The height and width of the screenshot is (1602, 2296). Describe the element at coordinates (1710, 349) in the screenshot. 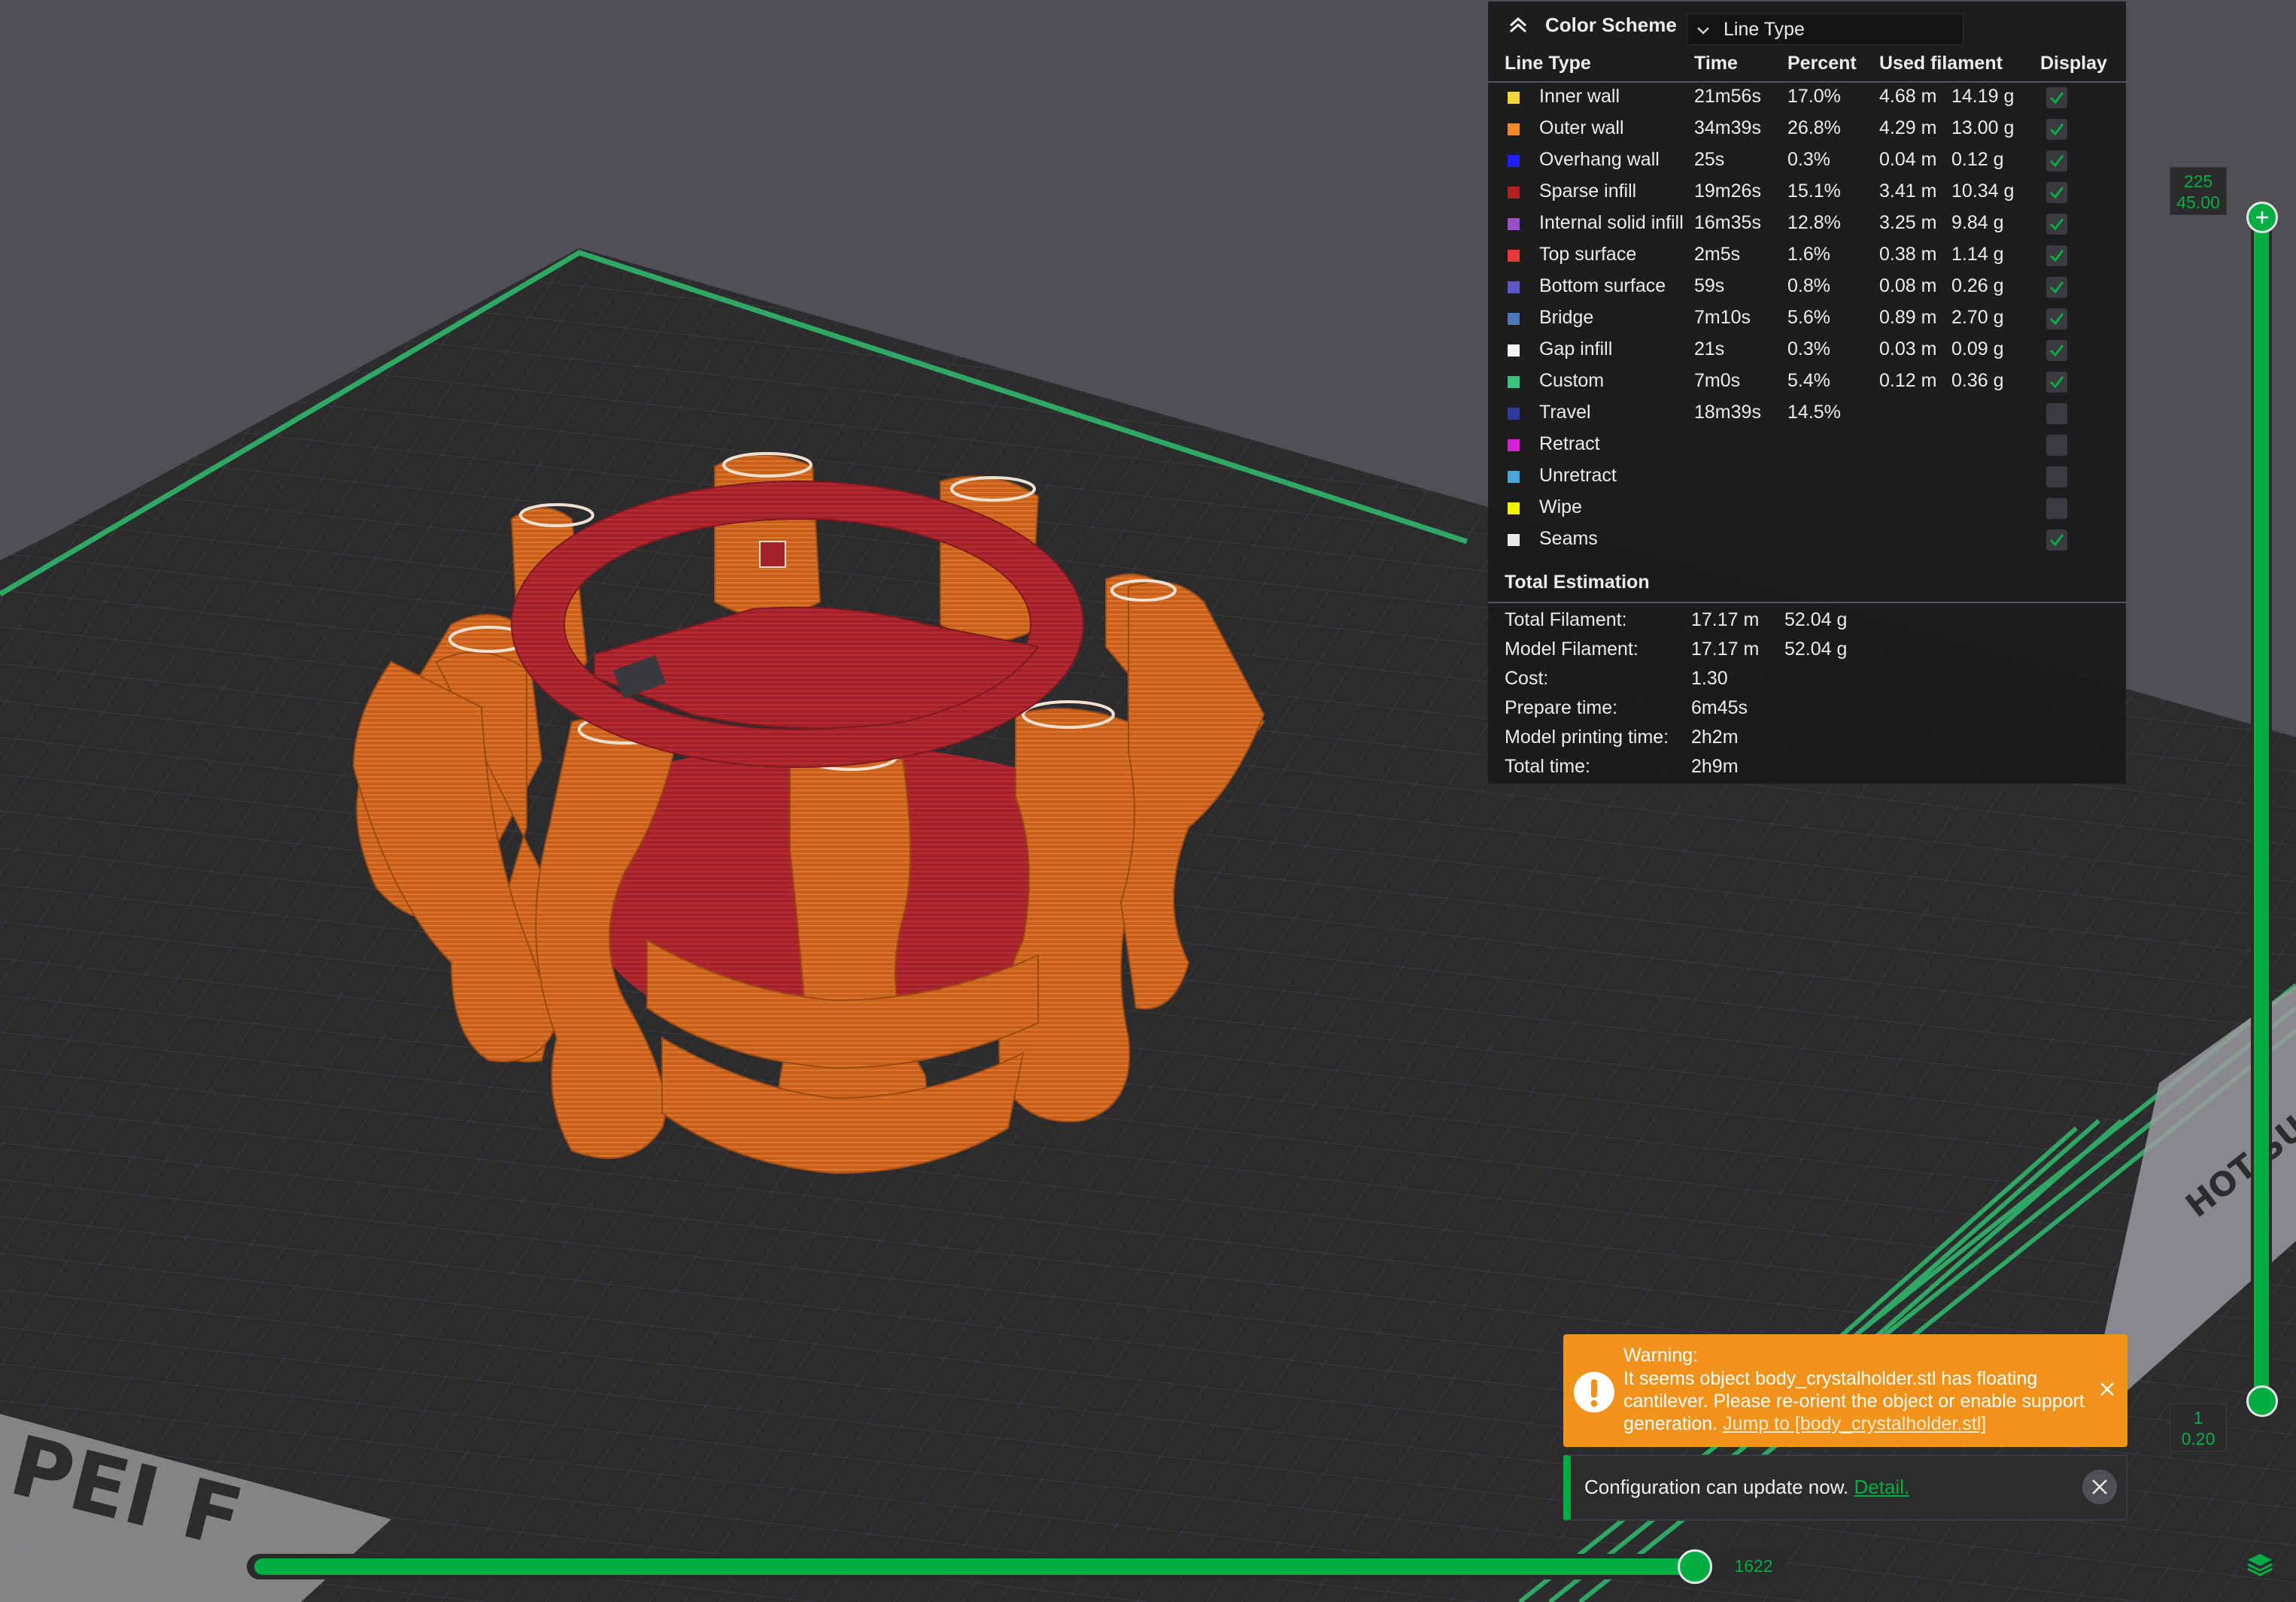

I see `legend-row-time: 21s` at that location.